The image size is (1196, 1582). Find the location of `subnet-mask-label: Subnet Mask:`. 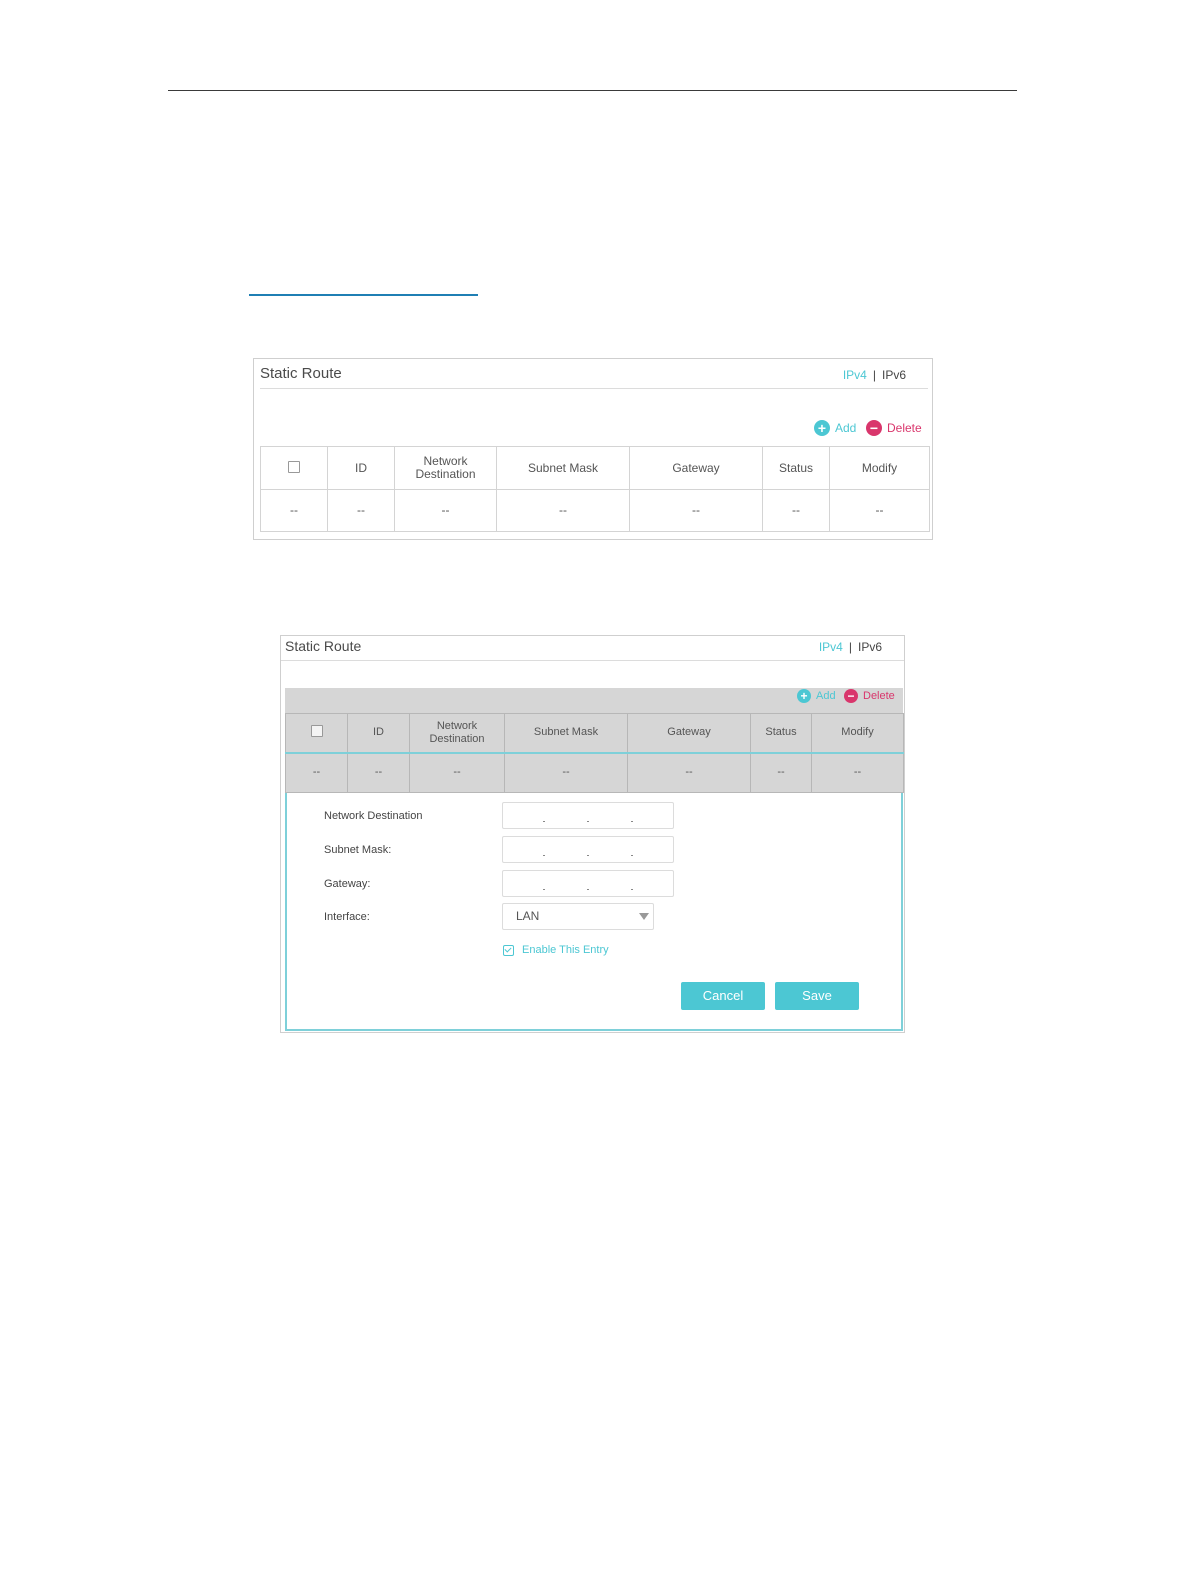

subnet-mask-label: Subnet Mask: is located at coordinates (358, 850).